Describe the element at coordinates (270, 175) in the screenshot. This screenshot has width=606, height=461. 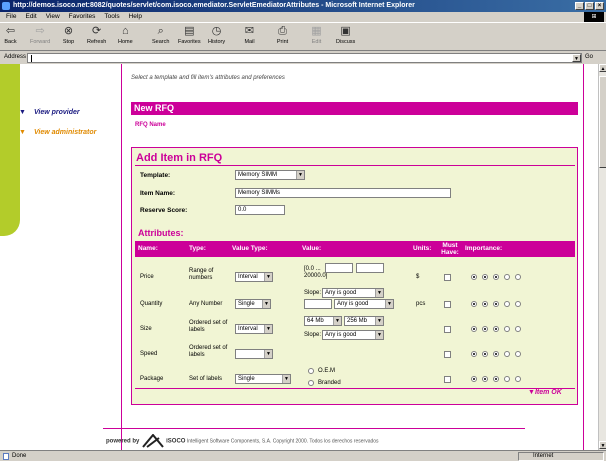
I see `template-select: Memory SIMM ▼` at that location.